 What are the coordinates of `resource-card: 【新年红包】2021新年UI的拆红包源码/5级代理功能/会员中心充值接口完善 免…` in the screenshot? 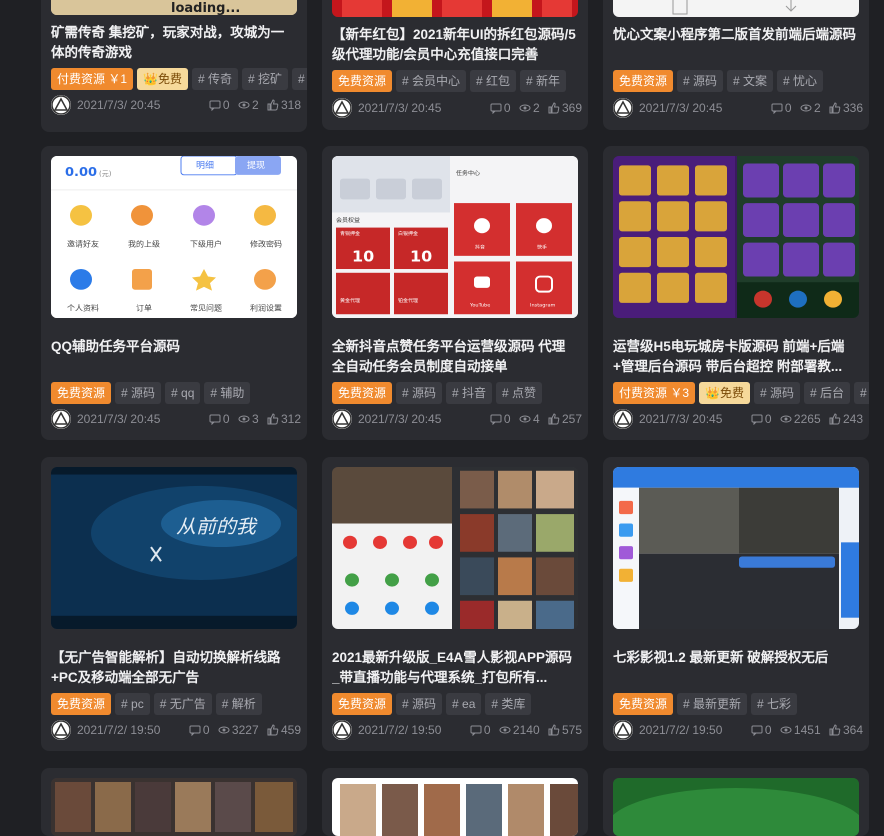 It's located at (455, 65).